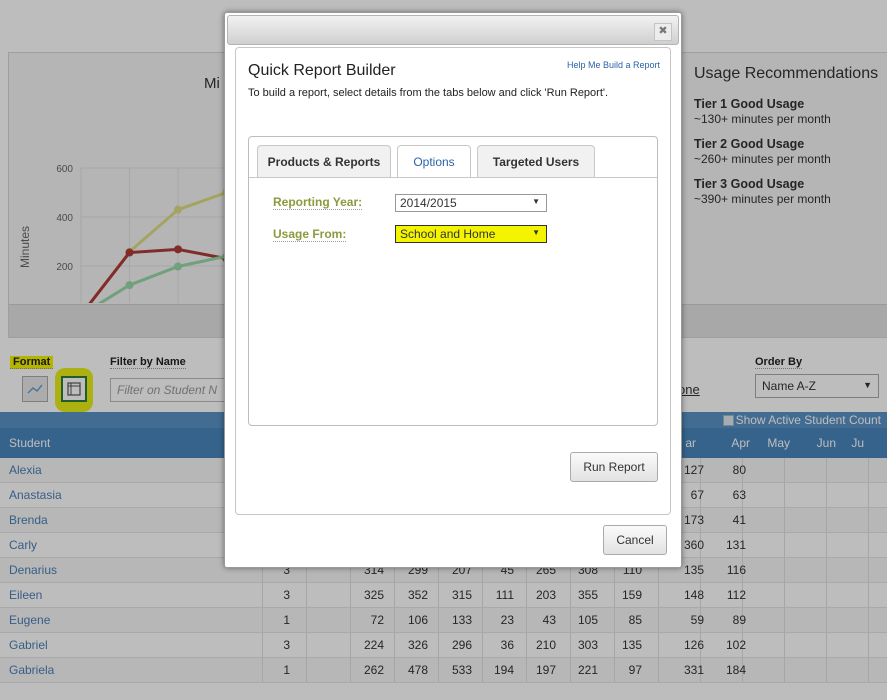 Image resolution: width=887 pixels, height=700 pixels. I want to click on reporting-year-value: 2014/2015, so click(428, 203).